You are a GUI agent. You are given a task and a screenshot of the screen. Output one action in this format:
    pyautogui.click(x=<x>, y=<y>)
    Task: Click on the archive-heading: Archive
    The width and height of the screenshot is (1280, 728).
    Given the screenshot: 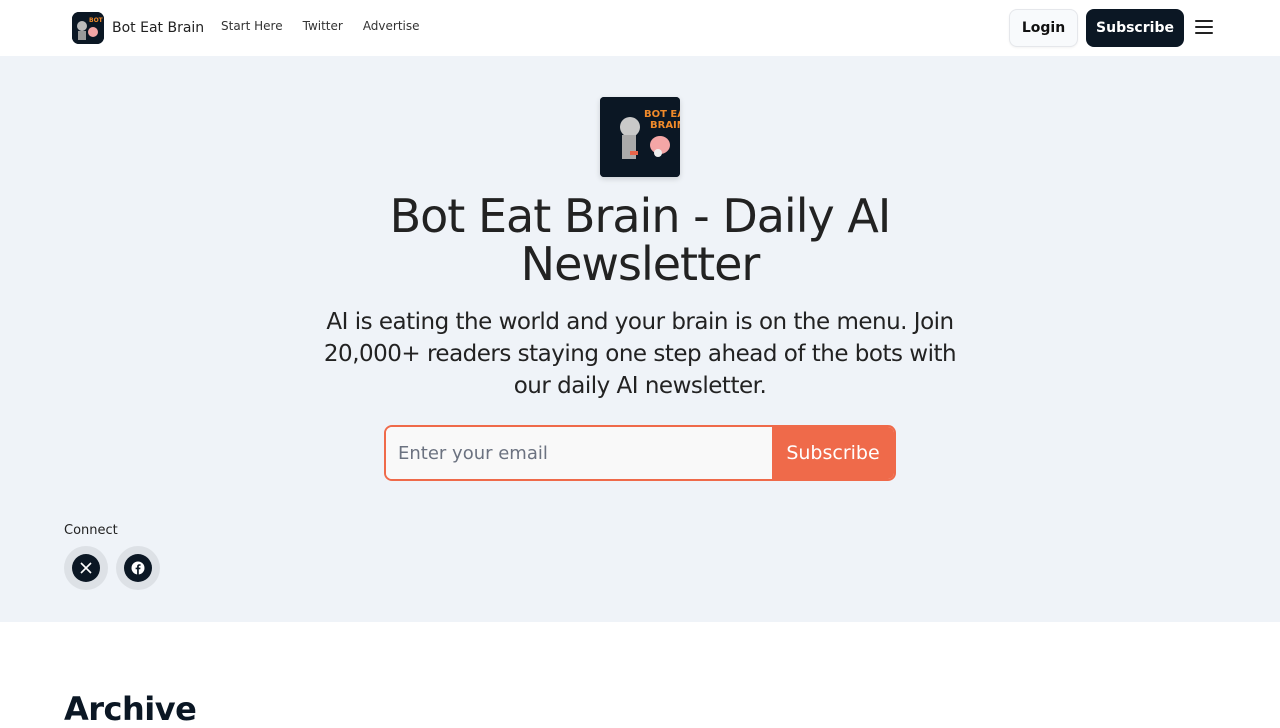 What is the action you would take?
    pyautogui.click(x=130, y=709)
    